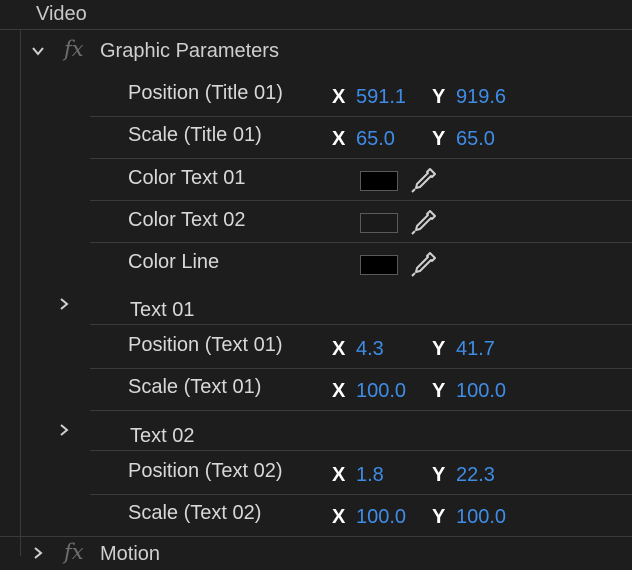 This screenshot has height=570, width=632. I want to click on param-label: Position (Title 01), so click(205, 93).